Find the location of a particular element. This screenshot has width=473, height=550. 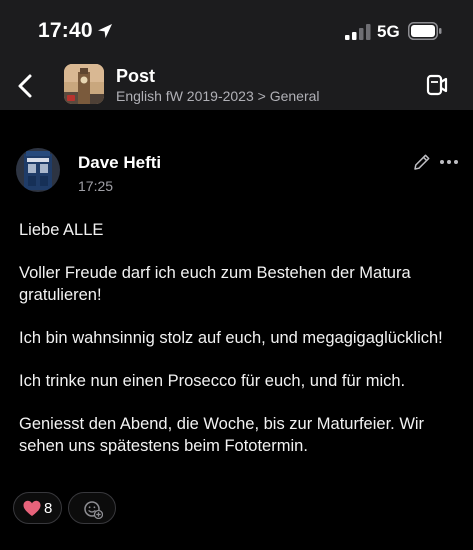

author-name: Dave Hefti is located at coordinates (119, 163).